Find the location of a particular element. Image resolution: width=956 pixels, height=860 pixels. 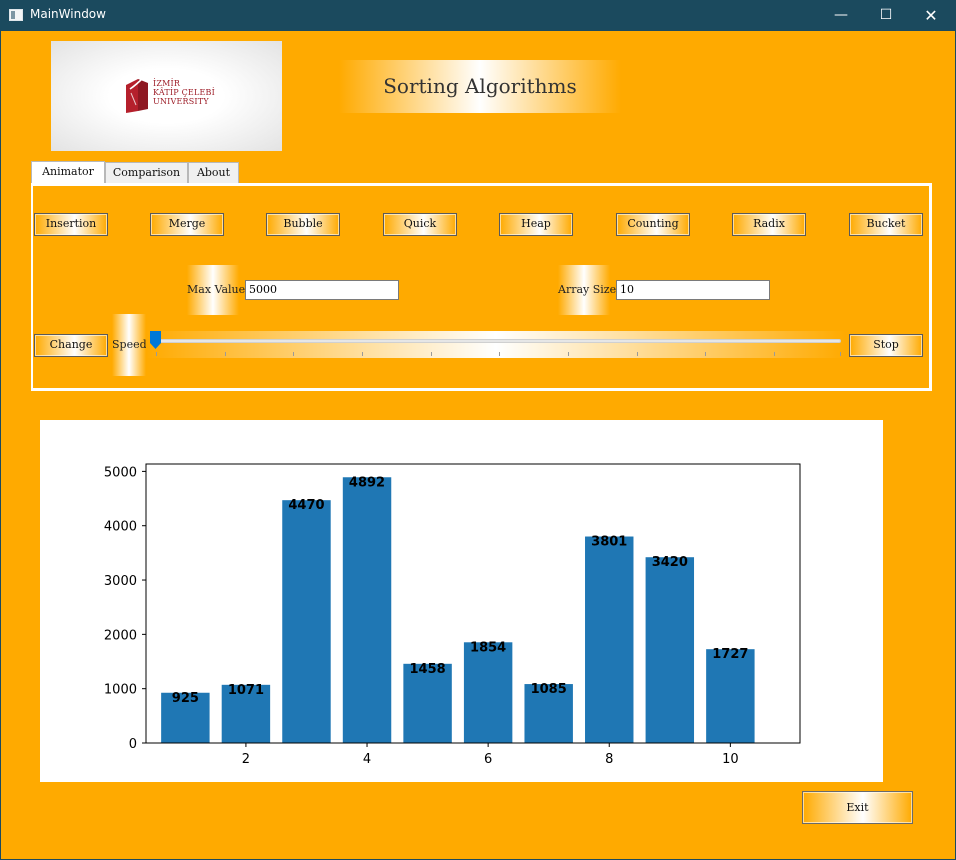

data-label: 1071 is located at coordinates (246, 690).